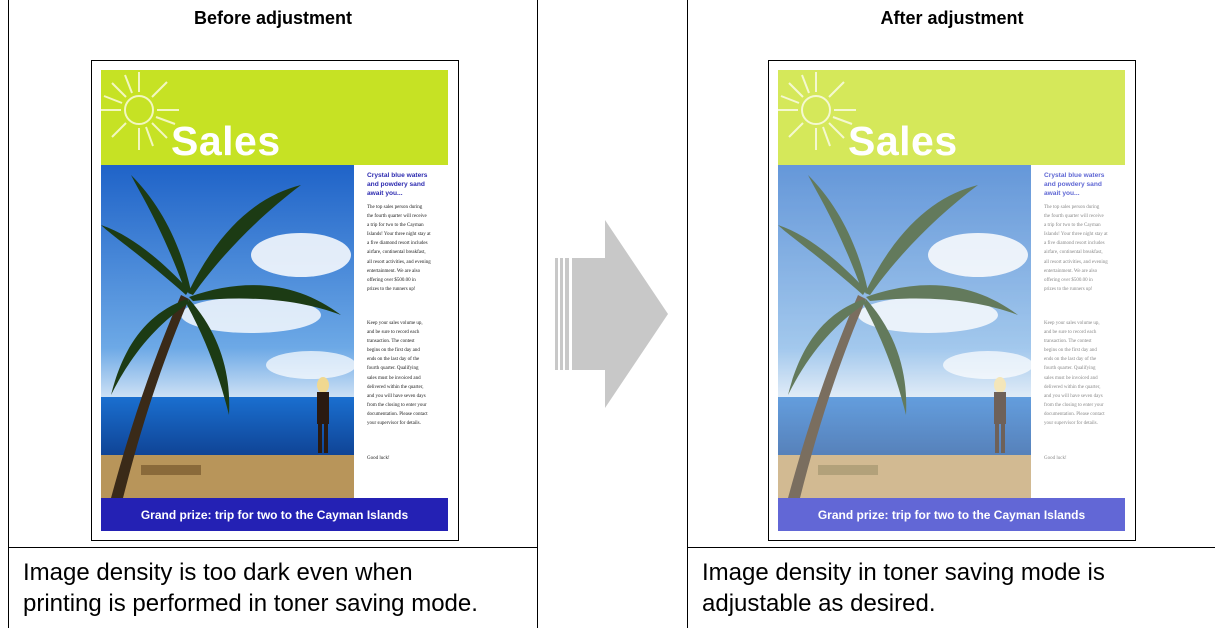 The width and height of the screenshot is (1215, 628). Describe the element at coordinates (611, 314) in the screenshot. I see `right-arrow-icon` at that location.